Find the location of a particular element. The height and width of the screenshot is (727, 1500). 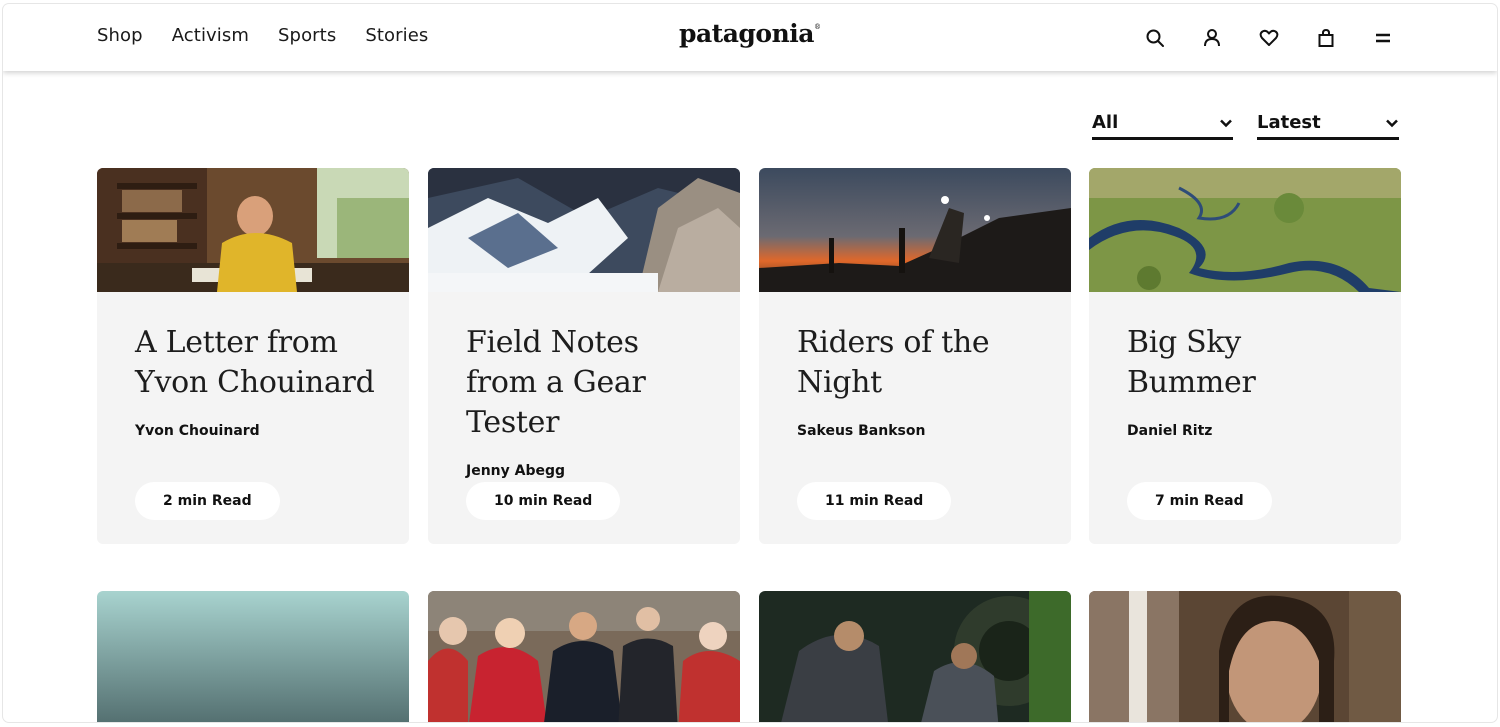

wishlist-icon is located at coordinates (1269, 38).